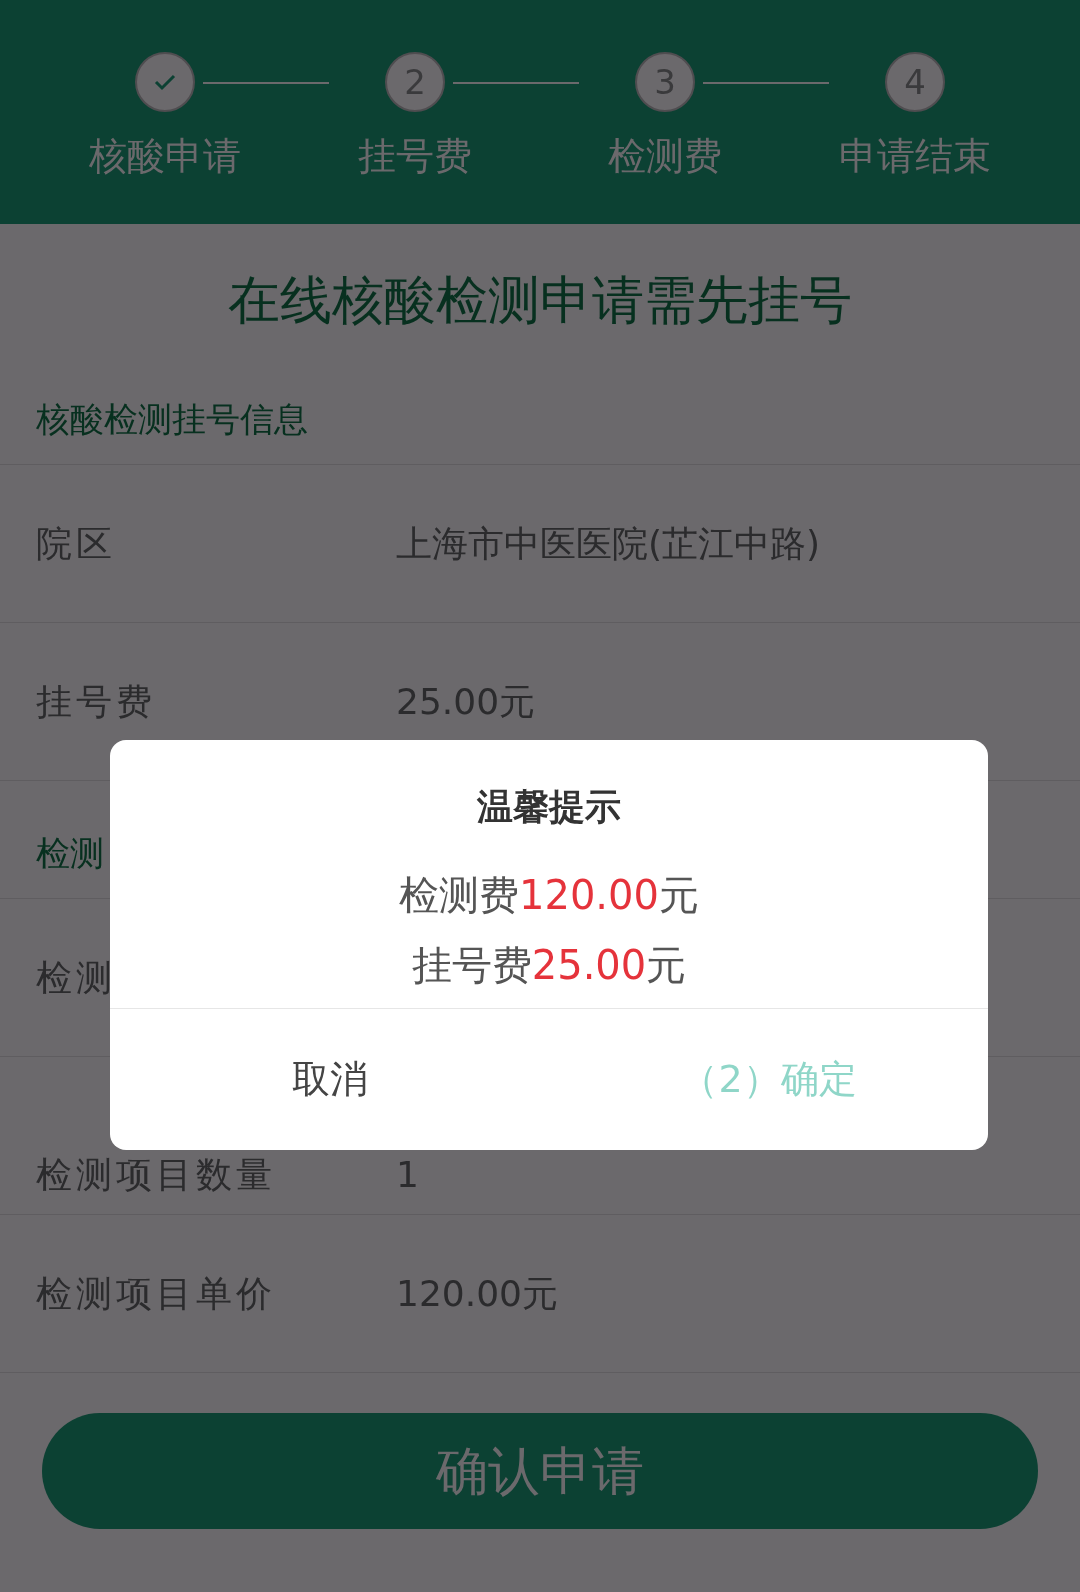  I want to click on step-label: 申请结束, so click(915, 156).